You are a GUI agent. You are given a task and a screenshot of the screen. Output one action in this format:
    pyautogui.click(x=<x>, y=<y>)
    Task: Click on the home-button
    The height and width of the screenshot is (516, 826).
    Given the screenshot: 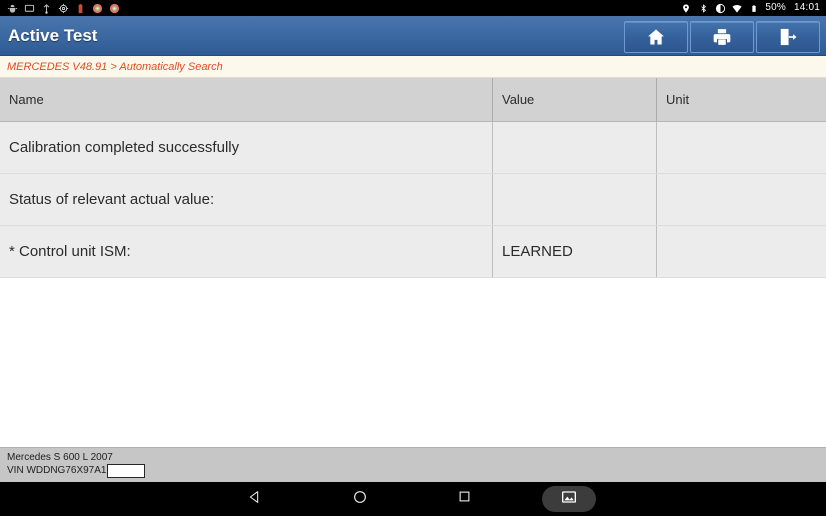 What is the action you would take?
    pyautogui.click(x=656, y=37)
    